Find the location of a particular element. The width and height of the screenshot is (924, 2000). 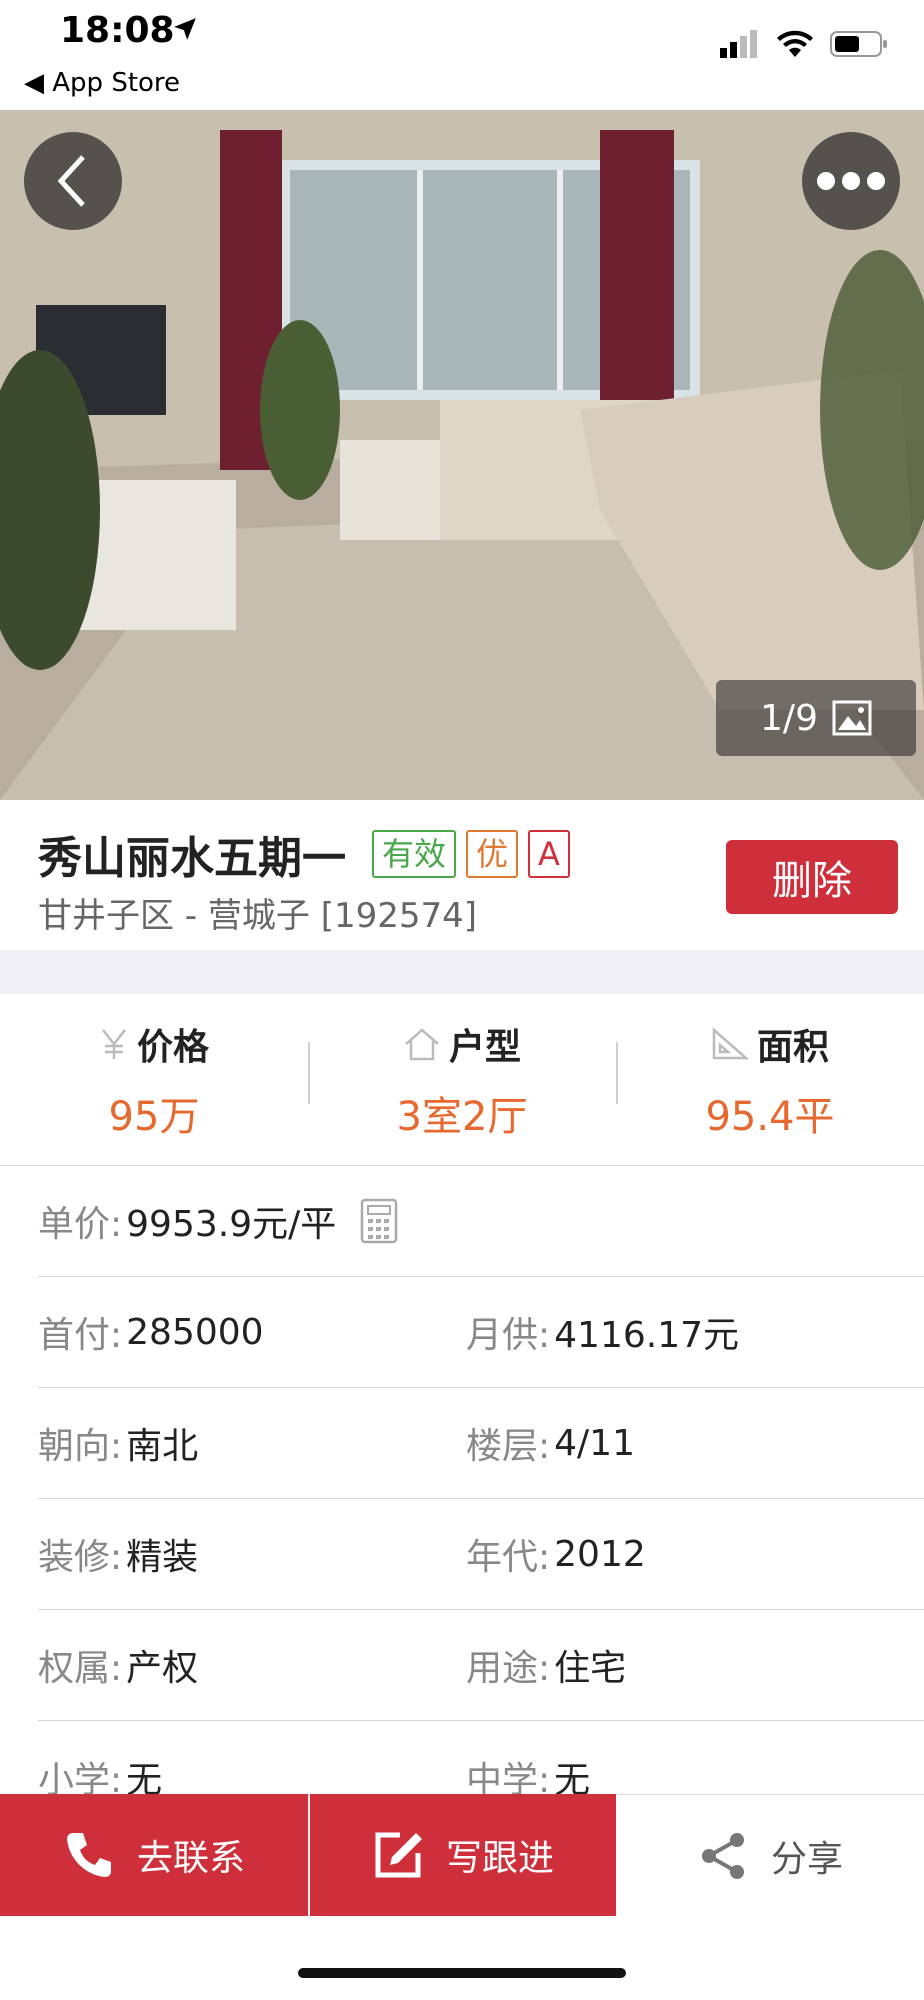

monthly-payment-value: 4116.17元 is located at coordinates (647, 1335).